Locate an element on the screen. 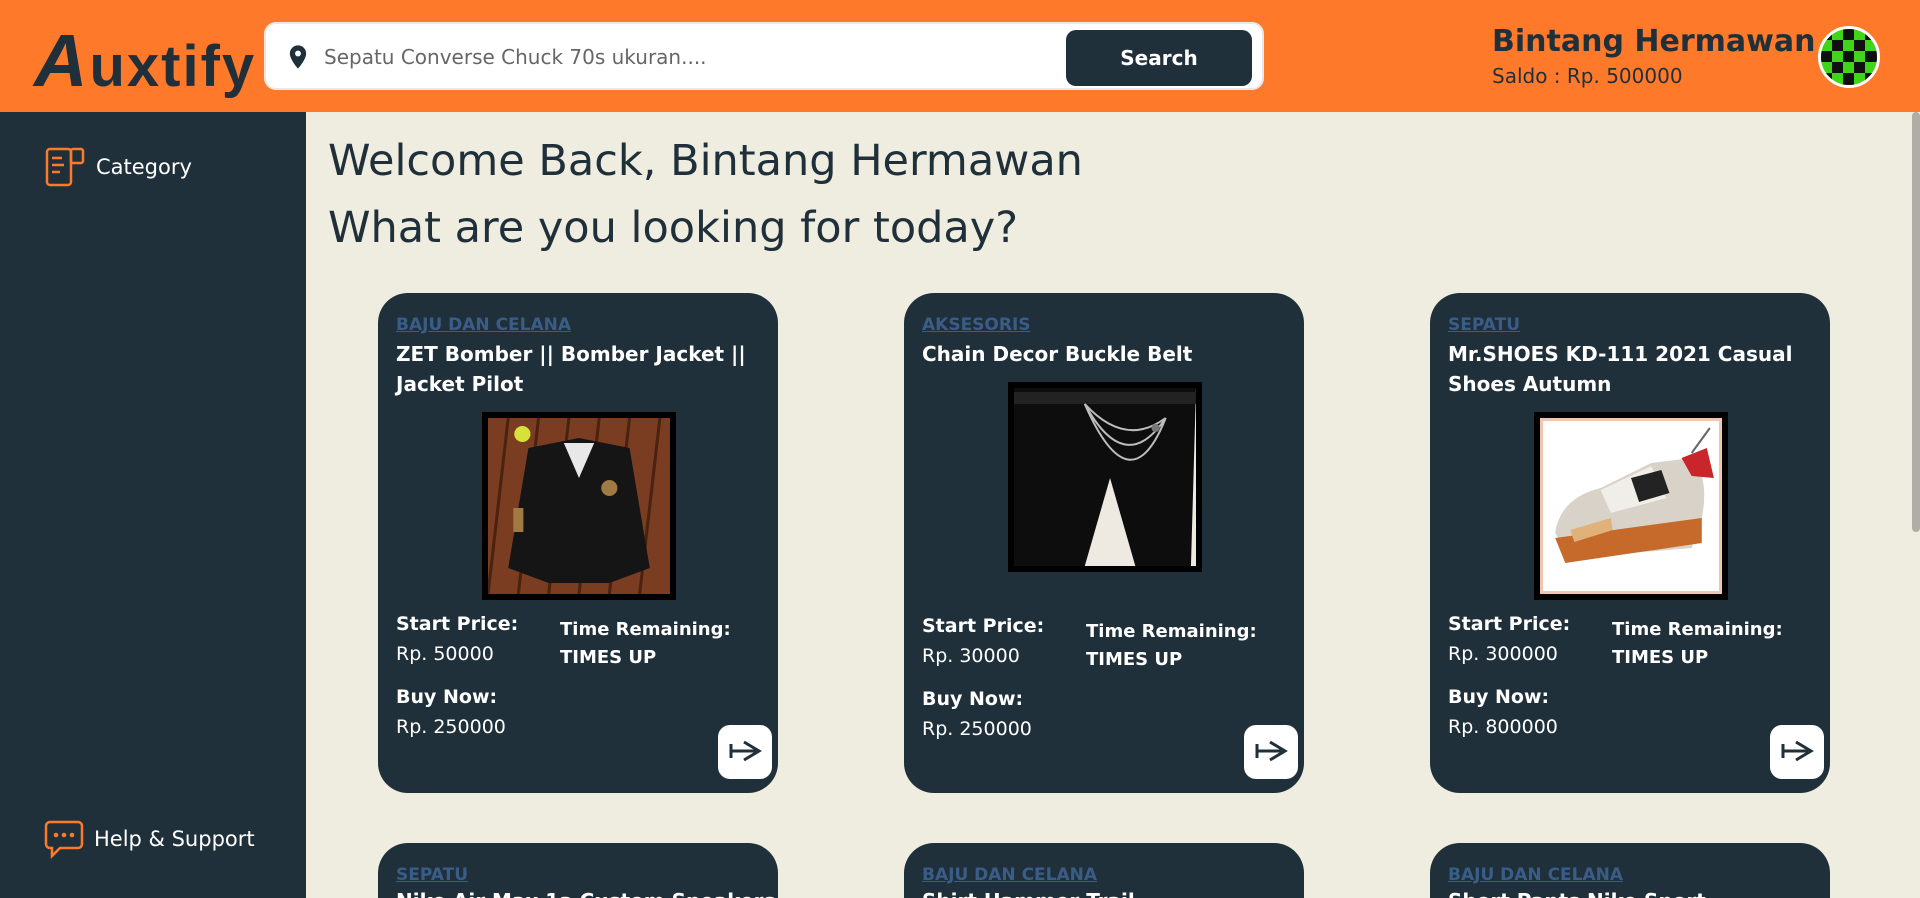  product-title: Mr.SHOES KD-111 2021 Casual Shoes Autumn is located at coordinates (1620, 369).